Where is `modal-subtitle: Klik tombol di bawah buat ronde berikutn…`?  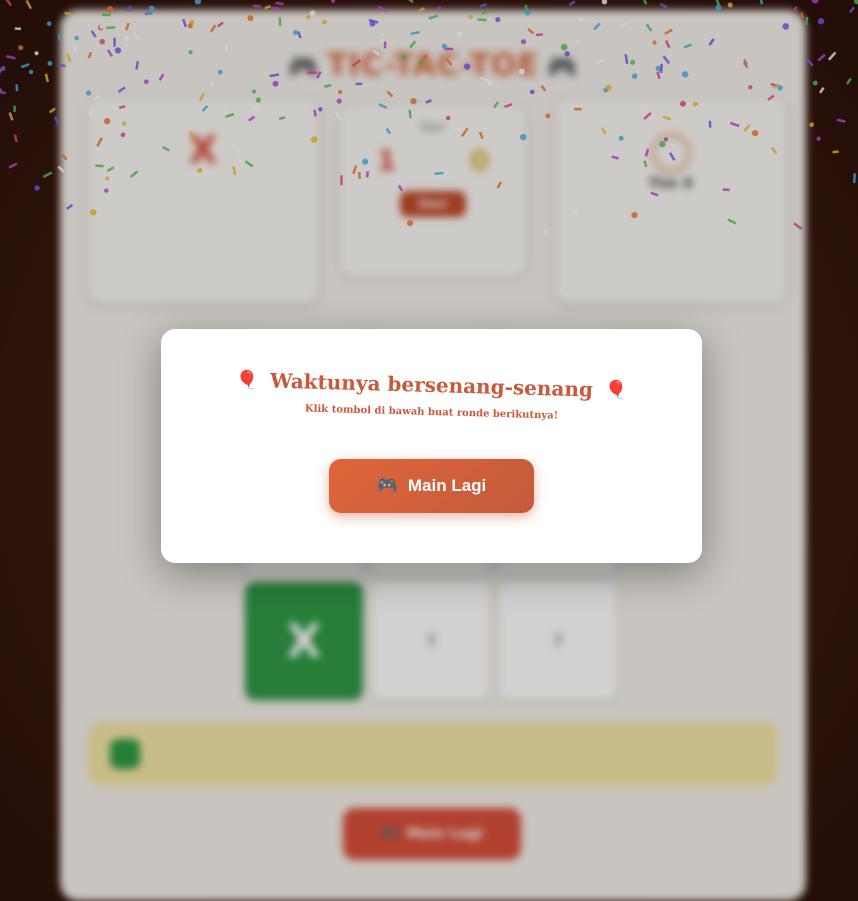
modal-subtitle: Klik tombol di bawah buat ronde berikutn… is located at coordinates (431, 412).